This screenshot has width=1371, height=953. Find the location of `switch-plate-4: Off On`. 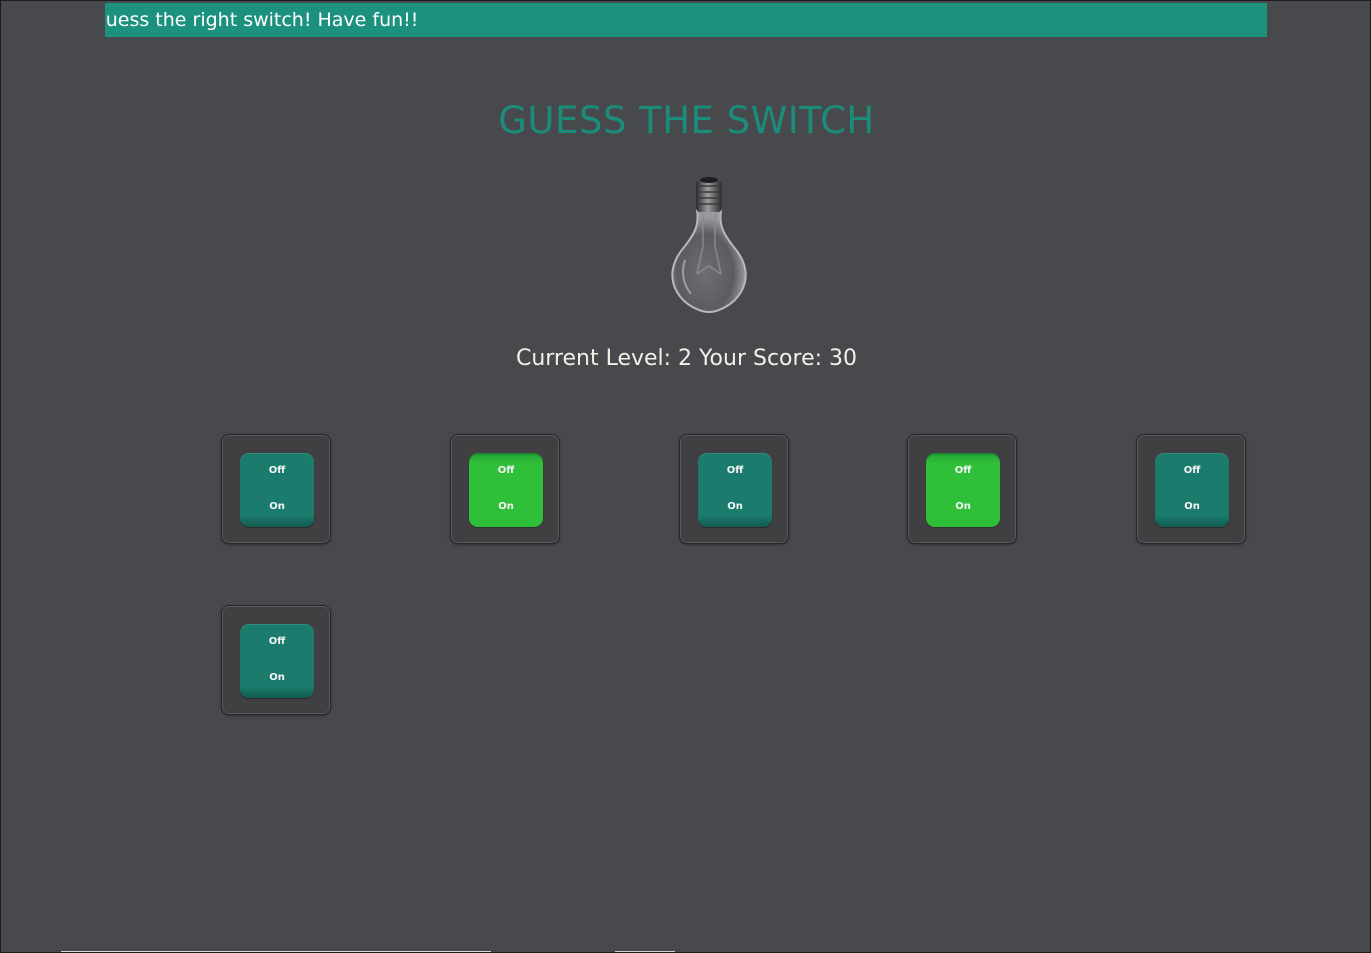

switch-plate-4: Off On is located at coordinates (962, 489).